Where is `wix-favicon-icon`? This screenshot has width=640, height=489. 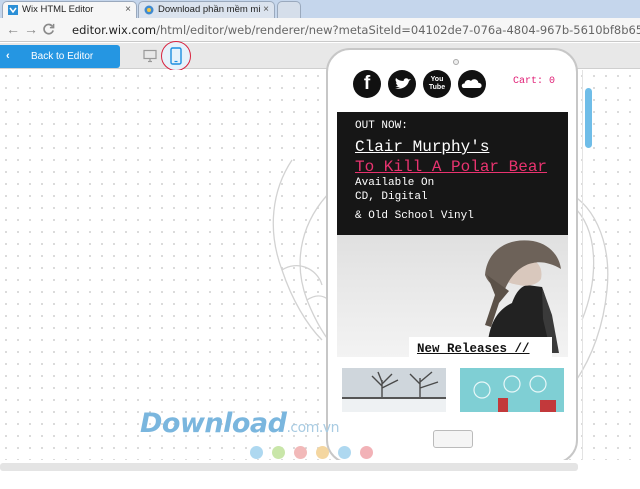
wix-favicon-icon is located at coordinates (13, 10).